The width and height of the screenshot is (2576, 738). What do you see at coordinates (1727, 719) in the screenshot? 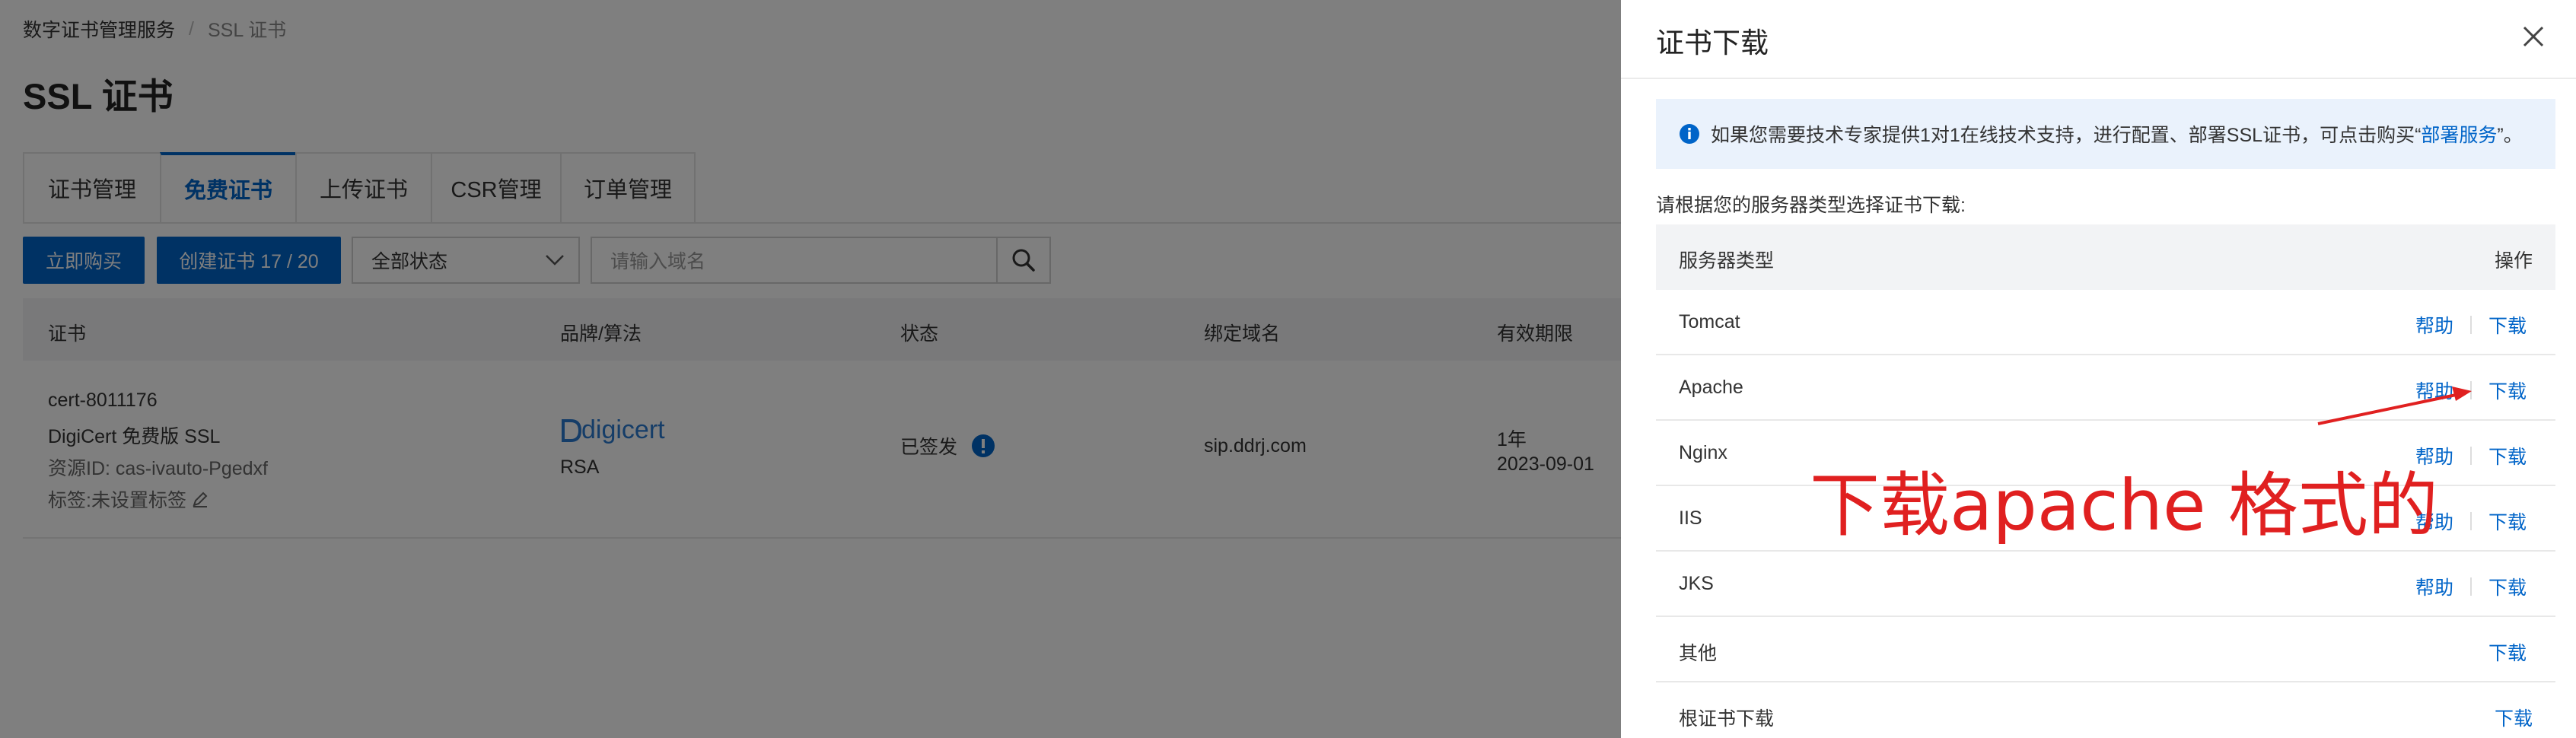
I see `server-name: 根证书下载` at bounding box center [1727, 719].